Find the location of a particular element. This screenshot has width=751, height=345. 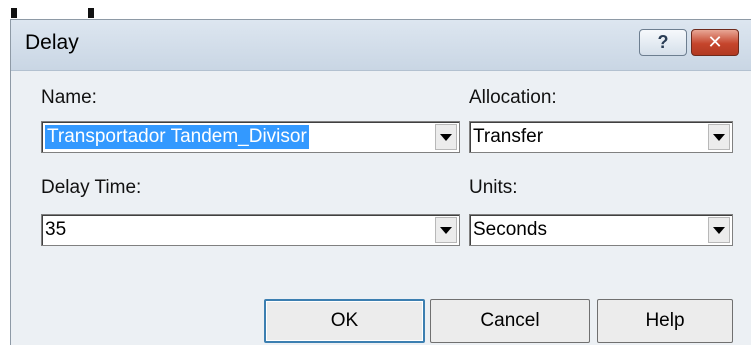

allocation-label: Allocation: is located at coordinates (513, 97).